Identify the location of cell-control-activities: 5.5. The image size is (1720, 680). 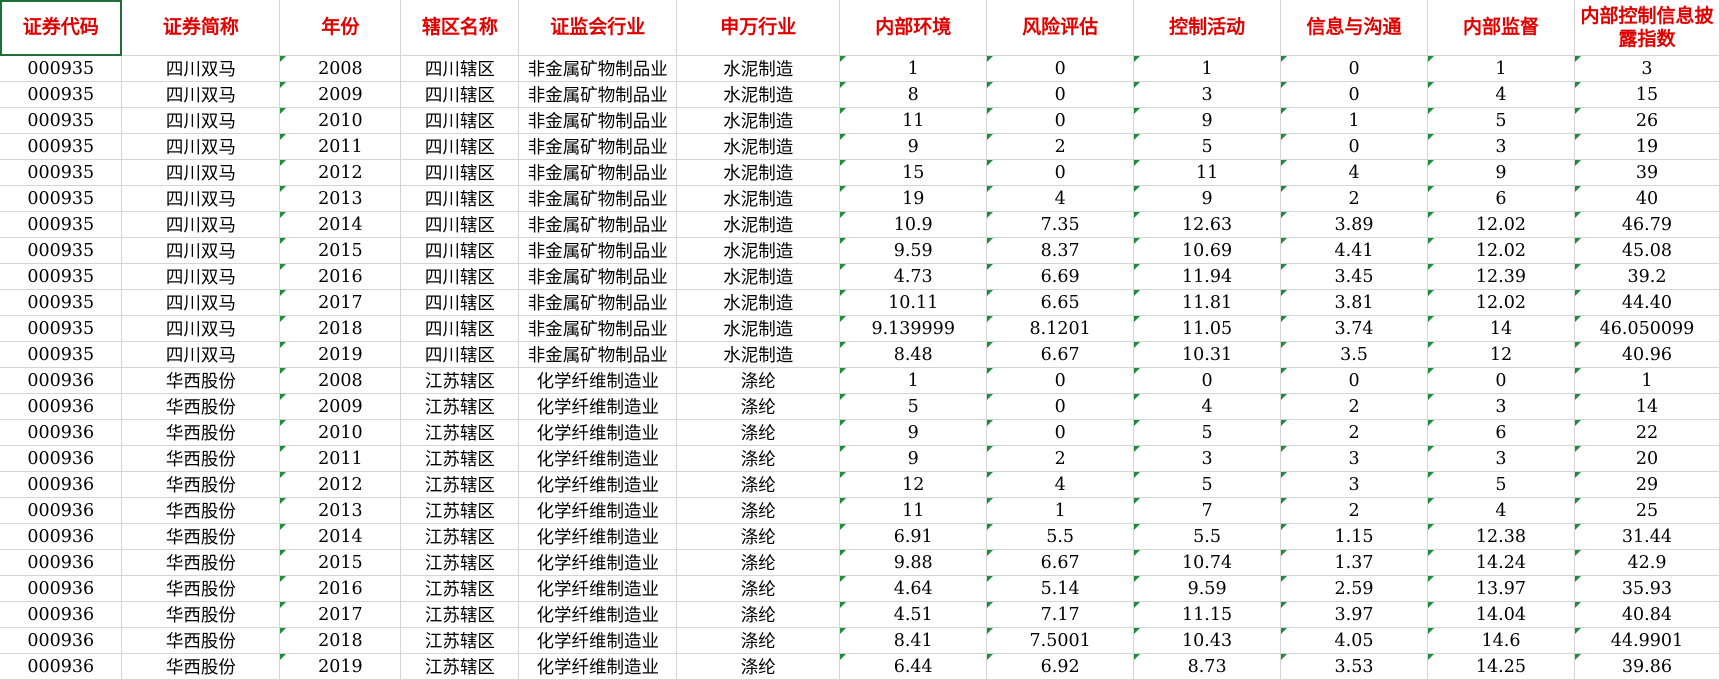
(1207, 536).